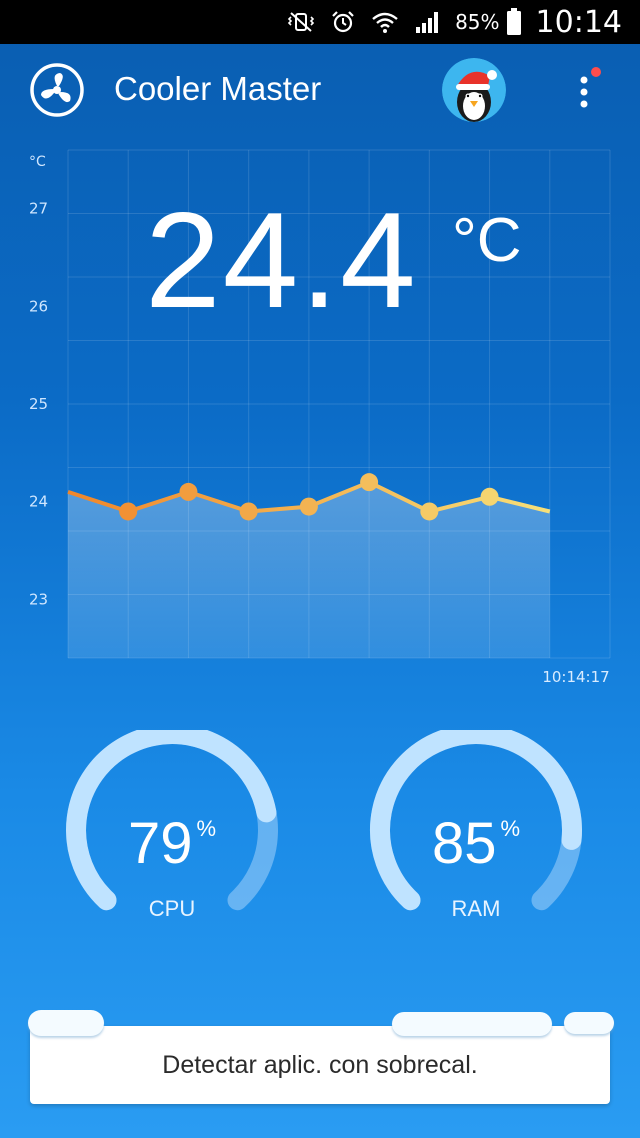  What do you see at coordinates (513, 21) in the screenshot?
I see `battery-icon` at bounding box center [513, 21].